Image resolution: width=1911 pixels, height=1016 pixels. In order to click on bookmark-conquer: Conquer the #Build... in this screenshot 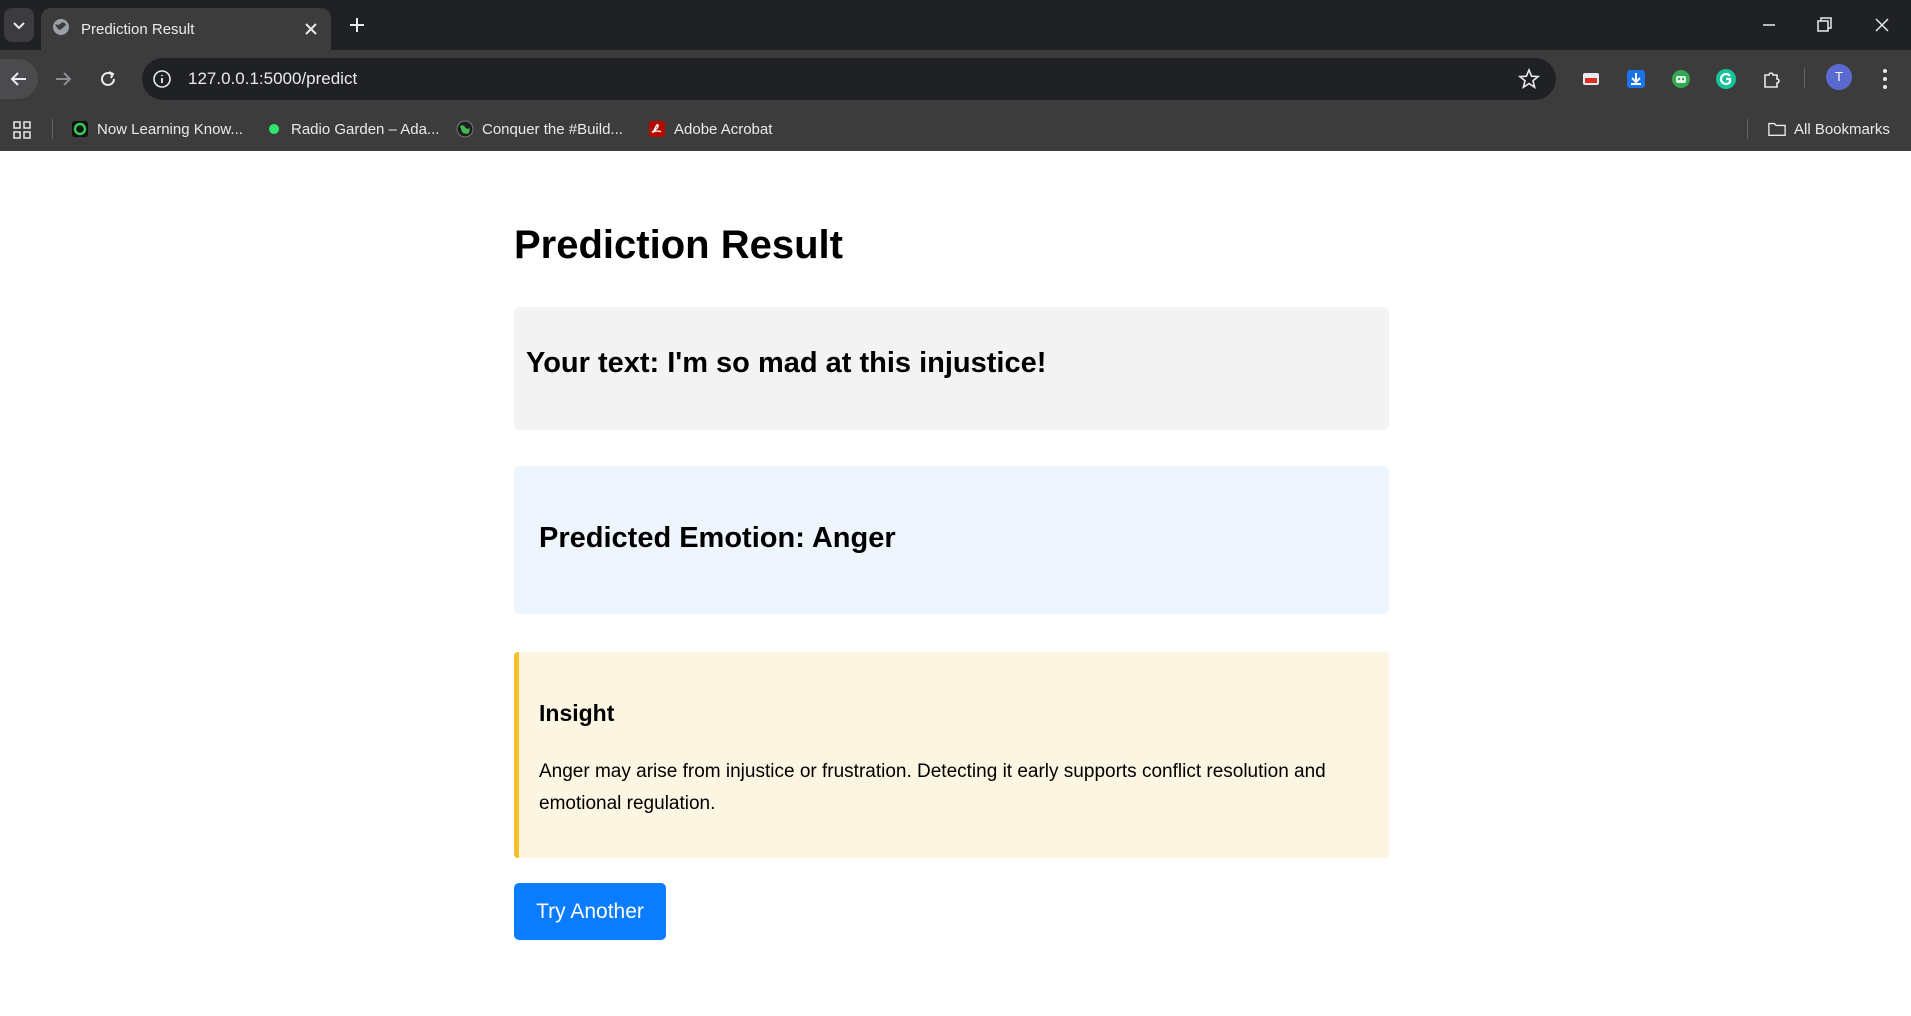, I will do `click(539, 129)`.